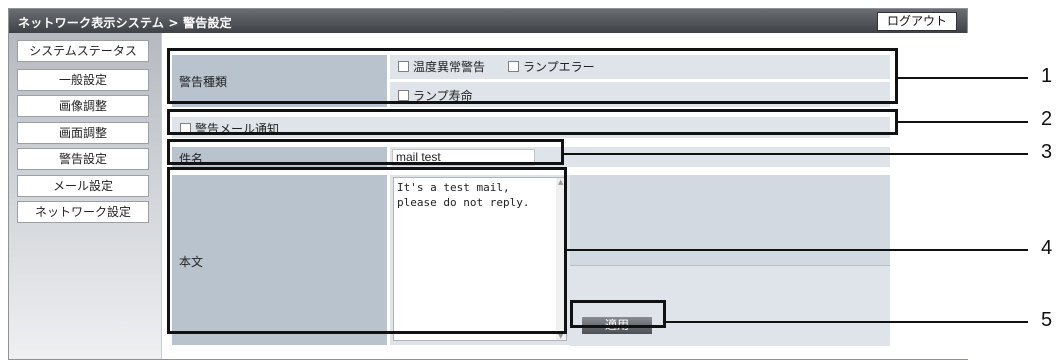 The width and height of the screenshot is (1060, 360). What do you see at coordinates (1047, 248) in the screenshot?
I see `callout-number-4: 4` at bounding box center [1047, 248].